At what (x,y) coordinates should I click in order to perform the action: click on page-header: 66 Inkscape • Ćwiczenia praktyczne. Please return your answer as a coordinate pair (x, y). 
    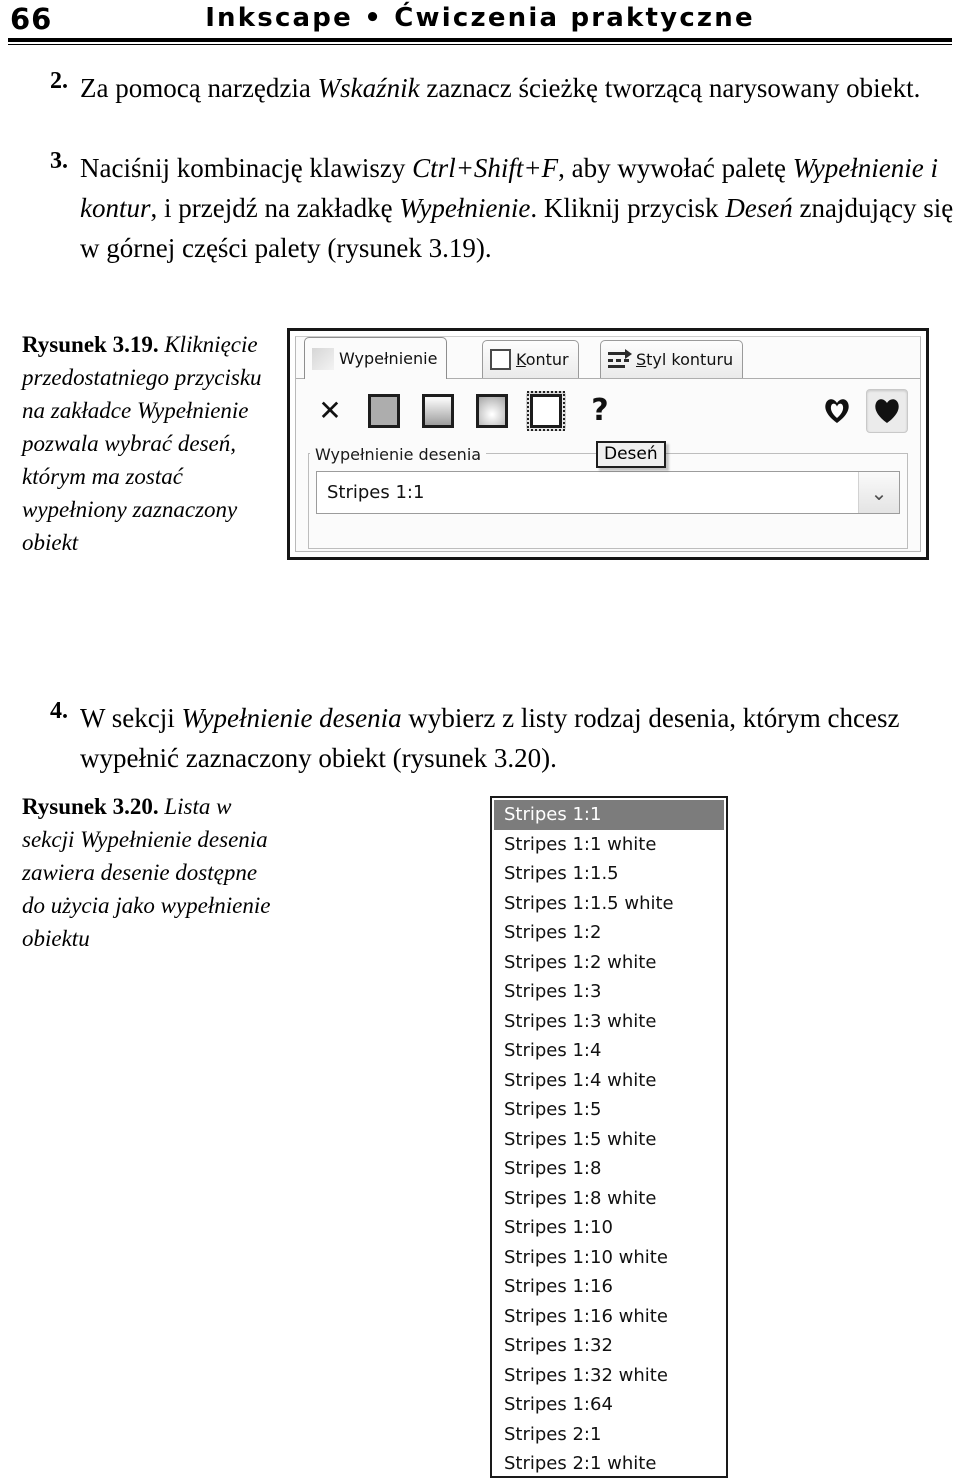
    Looking at the image, I should click on (480, 23).